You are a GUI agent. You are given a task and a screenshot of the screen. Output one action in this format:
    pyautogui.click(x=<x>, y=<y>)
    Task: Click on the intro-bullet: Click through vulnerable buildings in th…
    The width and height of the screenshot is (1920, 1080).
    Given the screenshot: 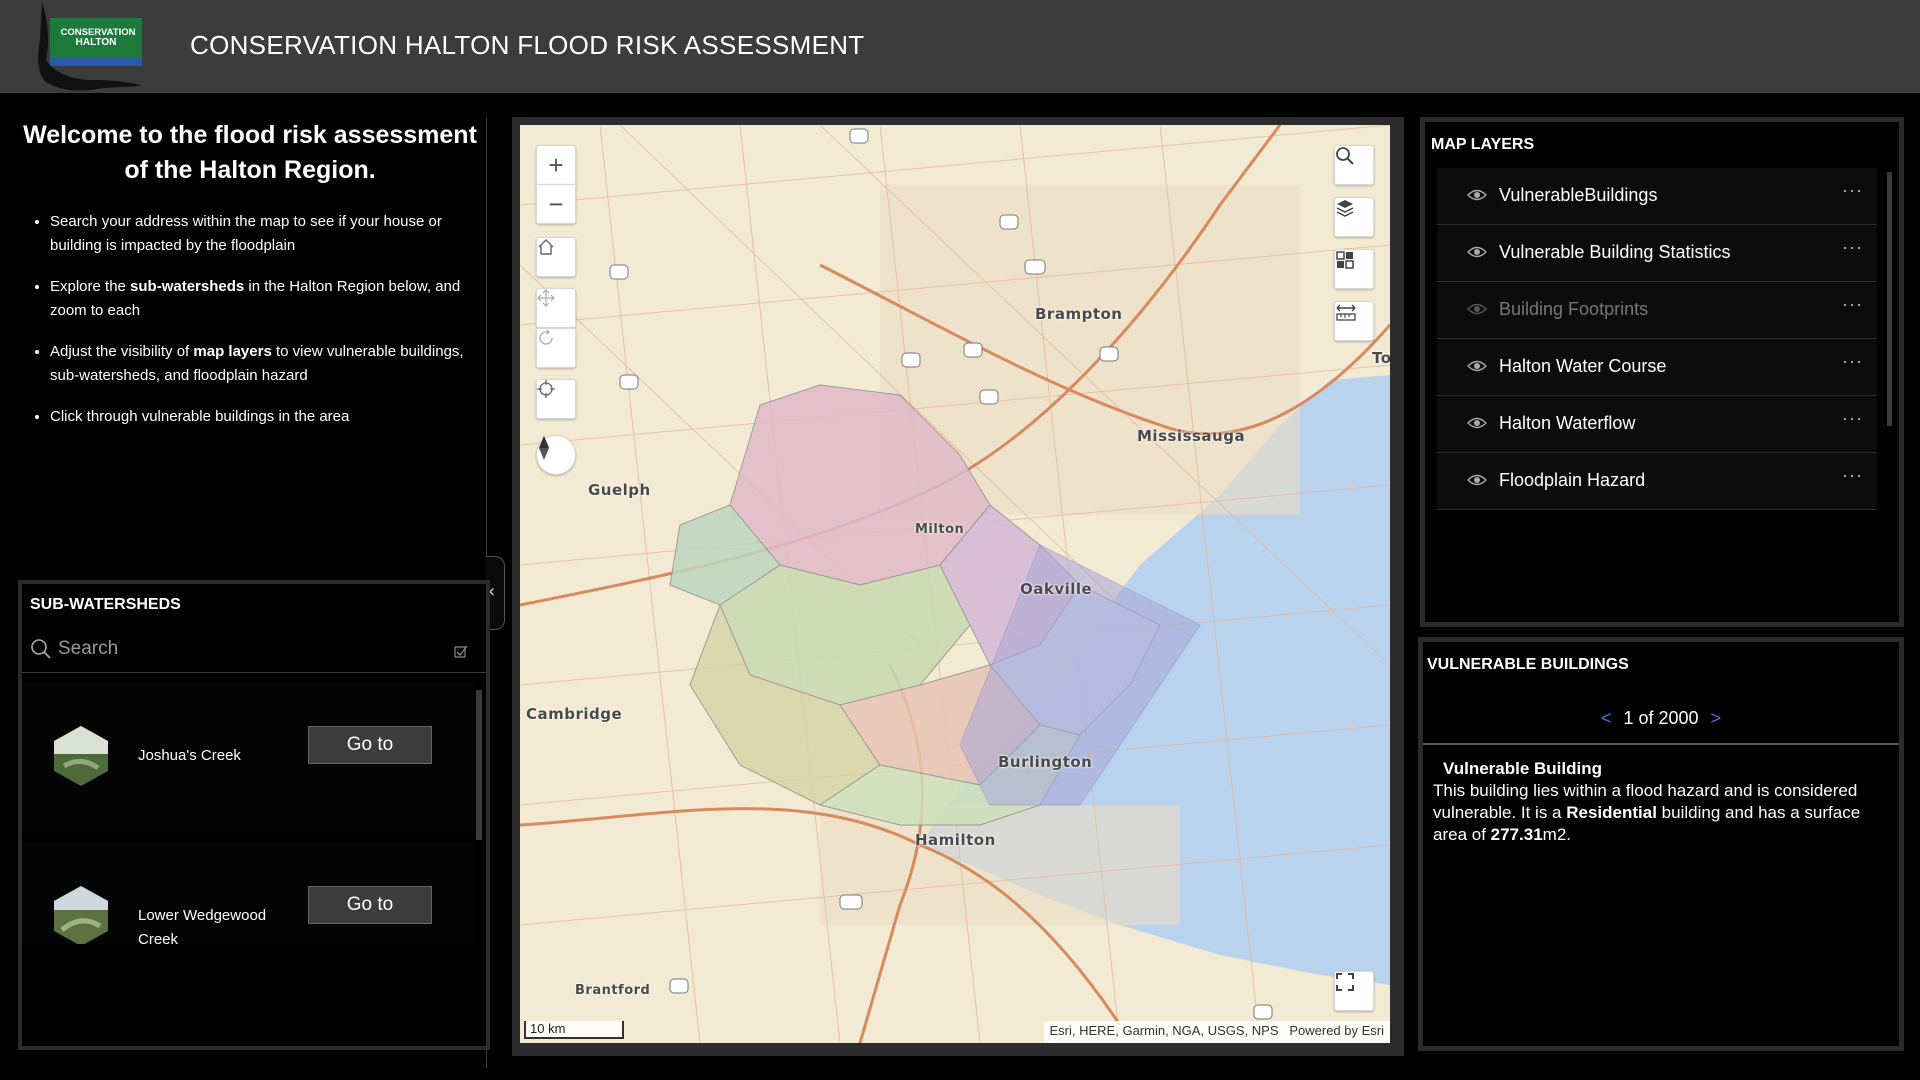 What is the action you would take?
    pyautogui.click(x=265, y=417)
    